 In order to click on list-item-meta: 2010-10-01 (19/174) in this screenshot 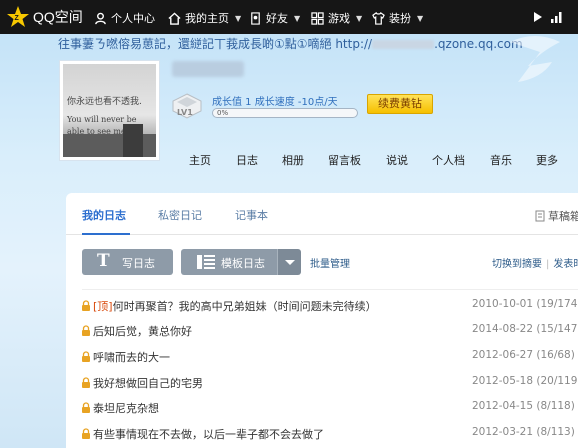, I will do `click(525, 304)`.